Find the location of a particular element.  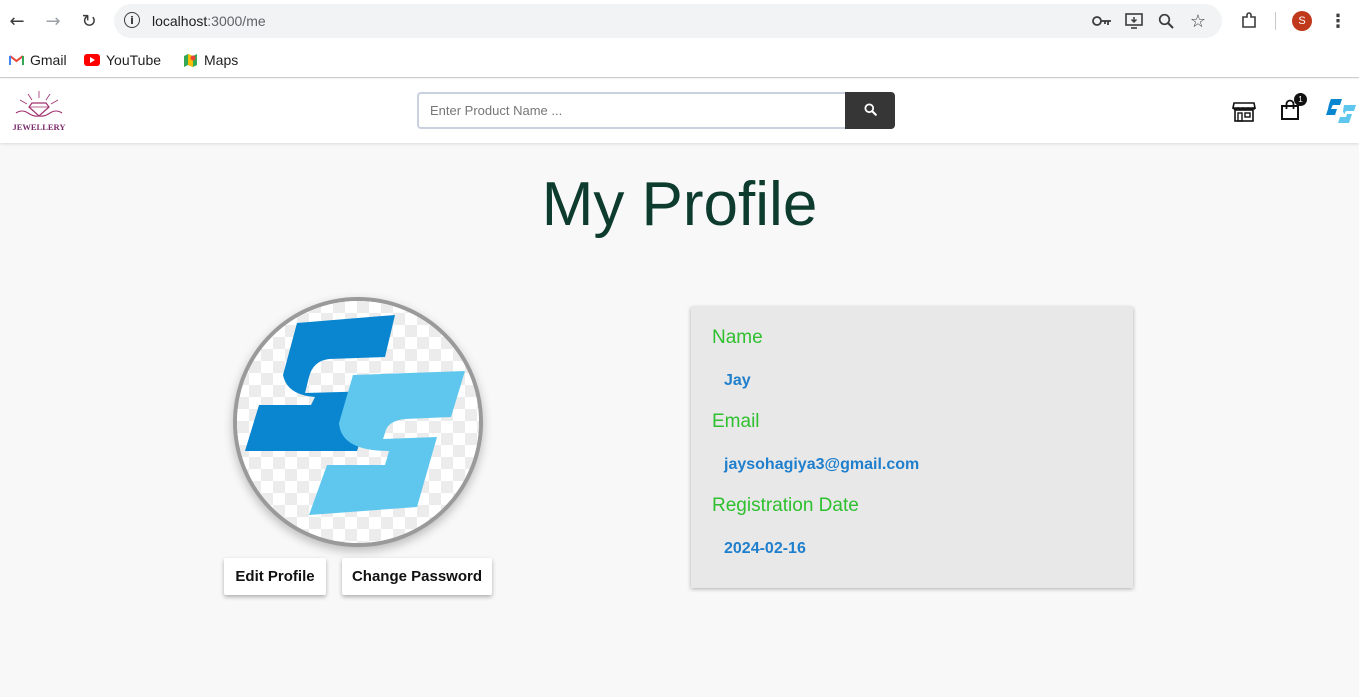

store-icon is located at coordinates (1245, 112).